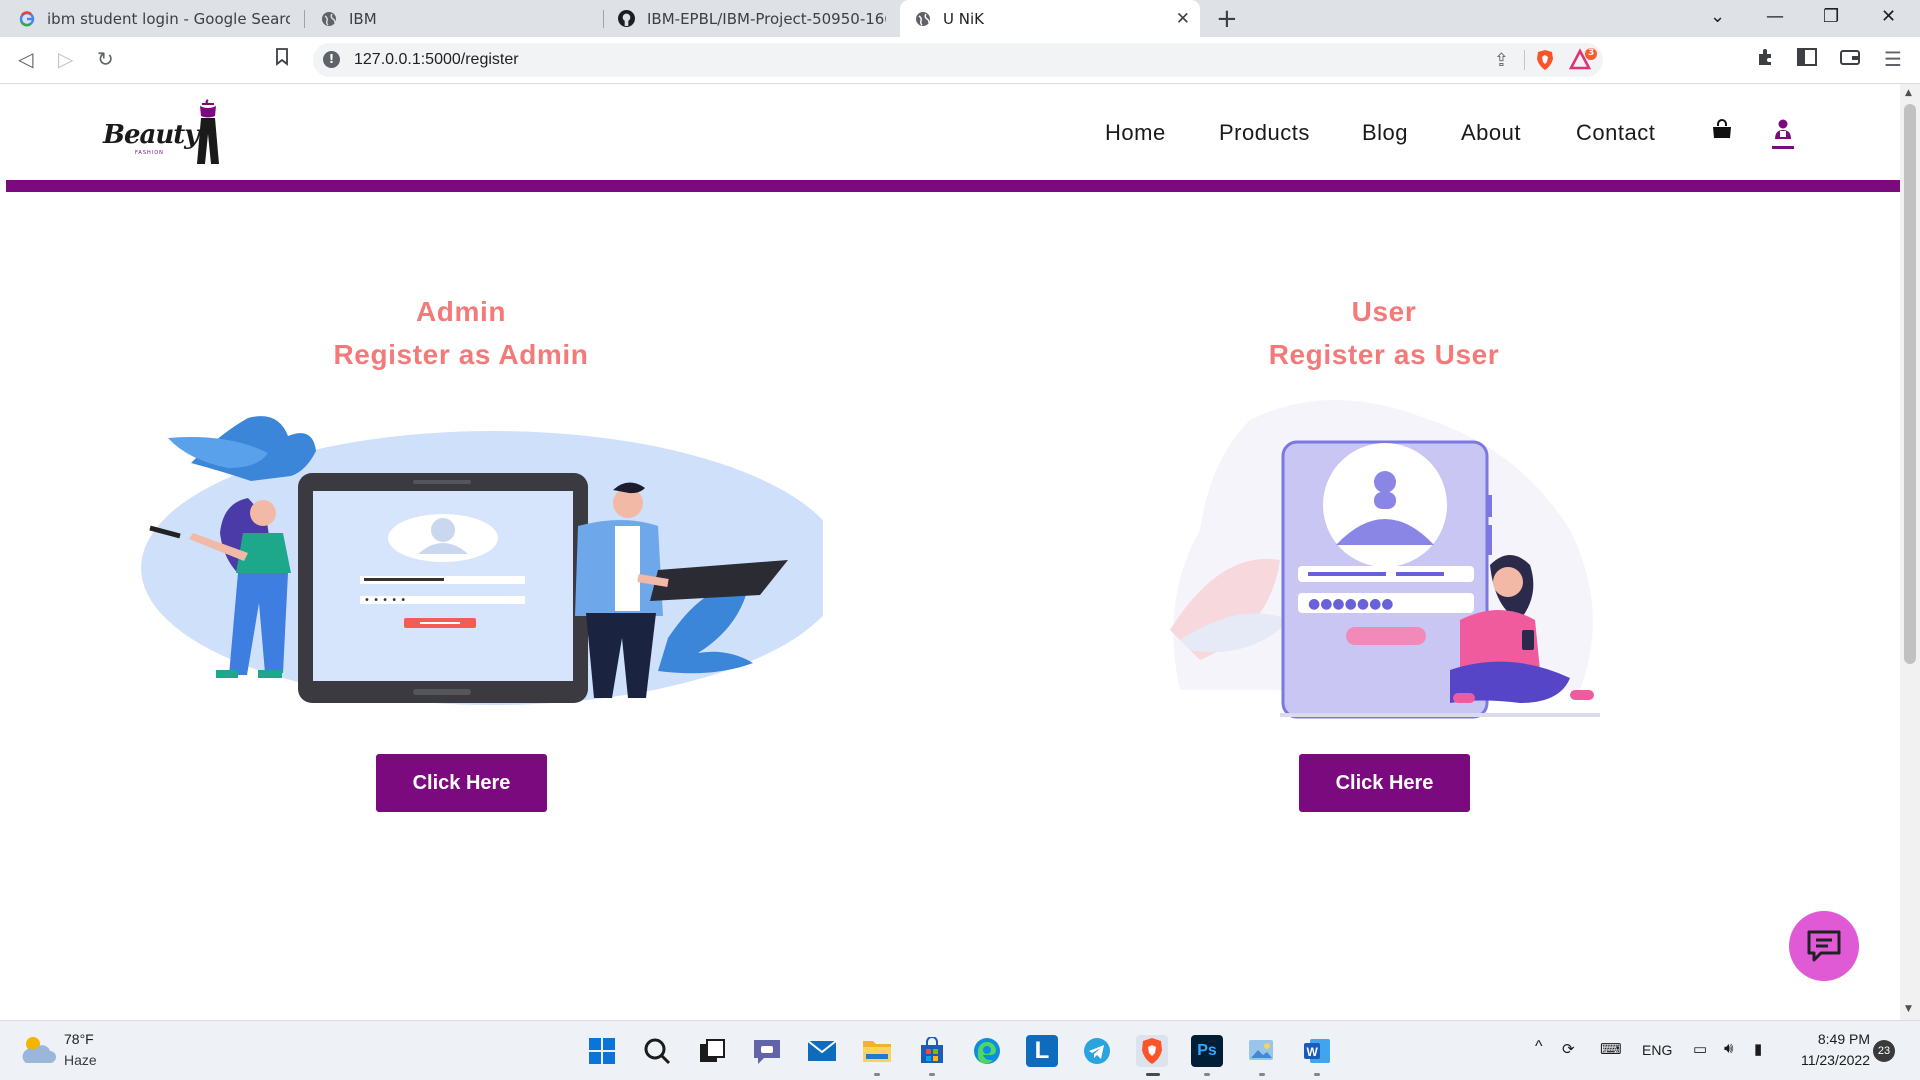  I want to click on notification-count-badge: 23, so click(1884, 1051).